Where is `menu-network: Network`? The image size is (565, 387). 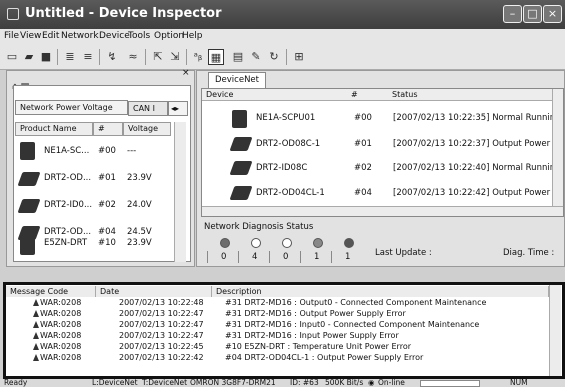 menu-network: Network is located at coordinates (80, 36).